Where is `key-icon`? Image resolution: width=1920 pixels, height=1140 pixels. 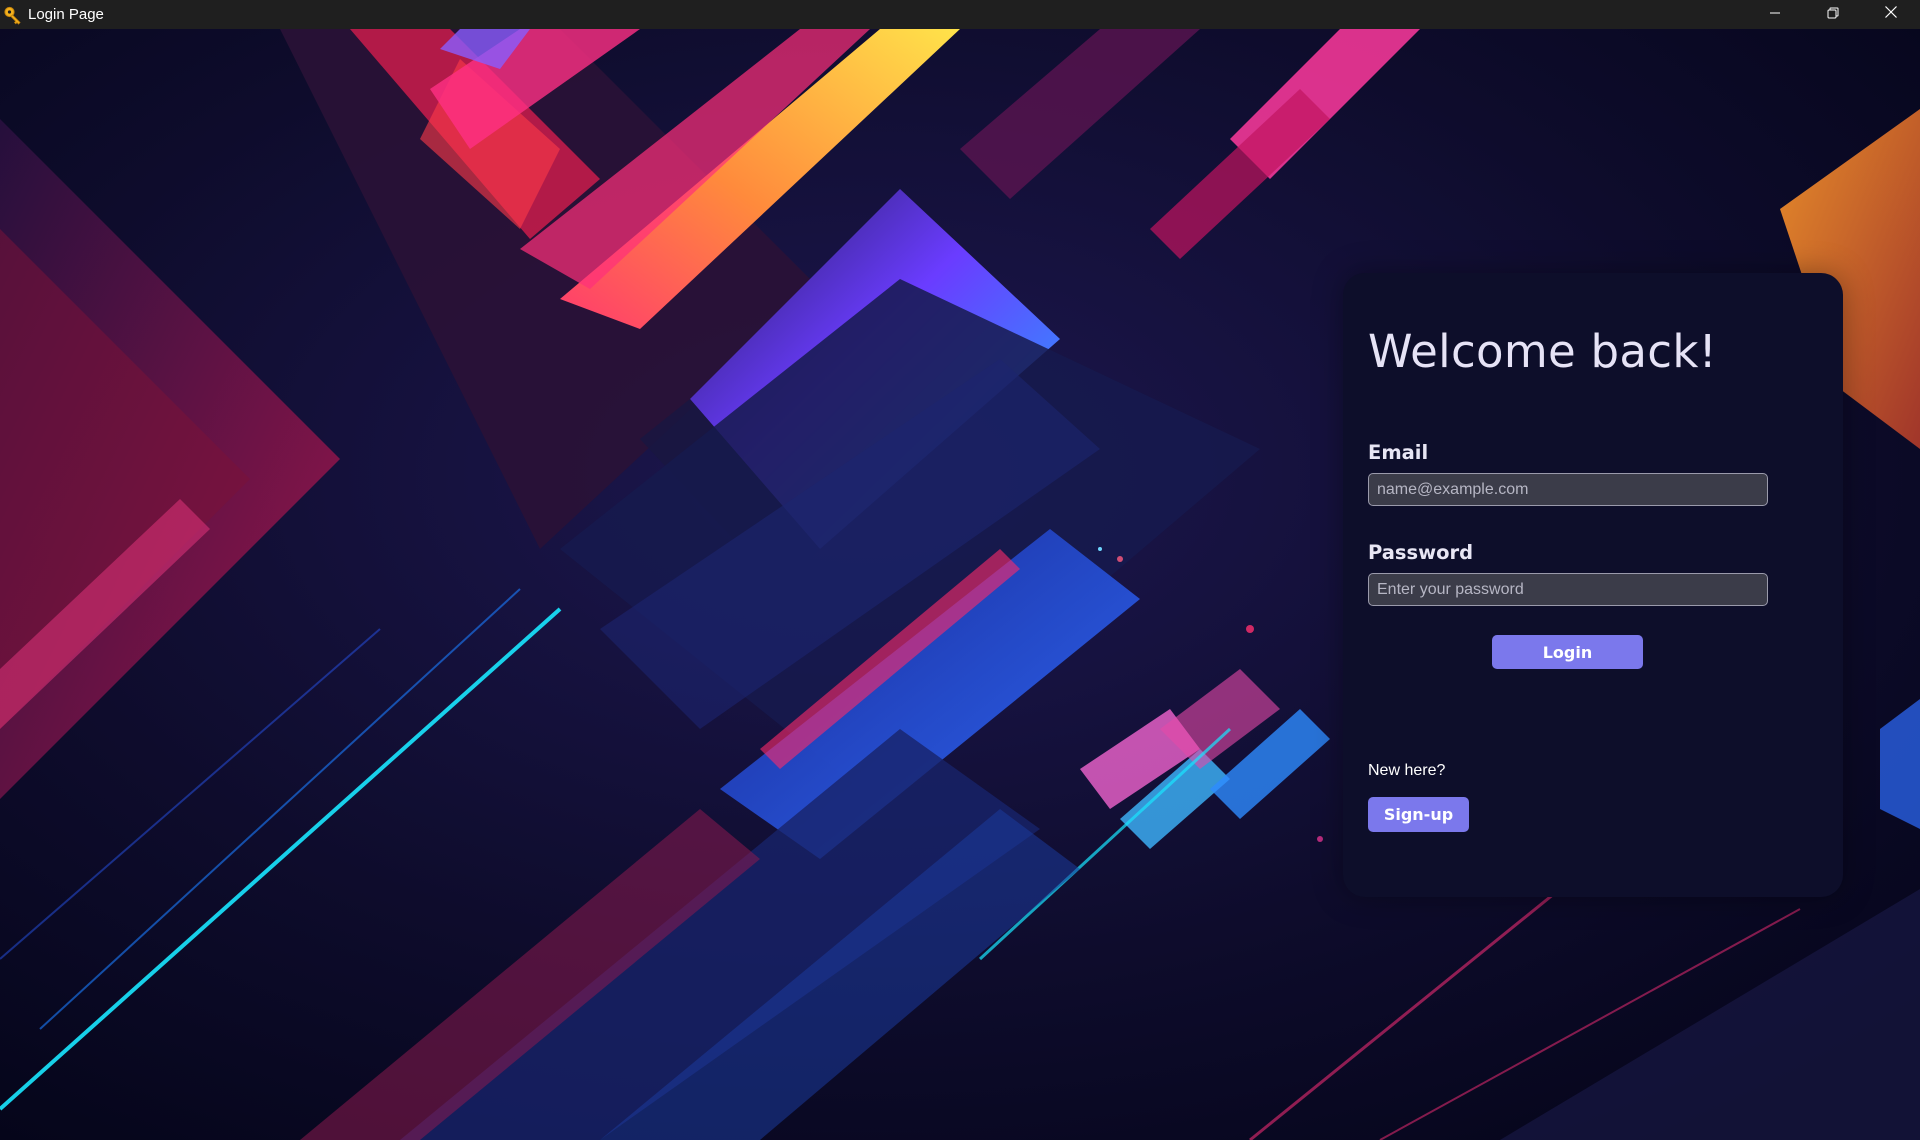 key-icon is located at coordinates (13, 15).